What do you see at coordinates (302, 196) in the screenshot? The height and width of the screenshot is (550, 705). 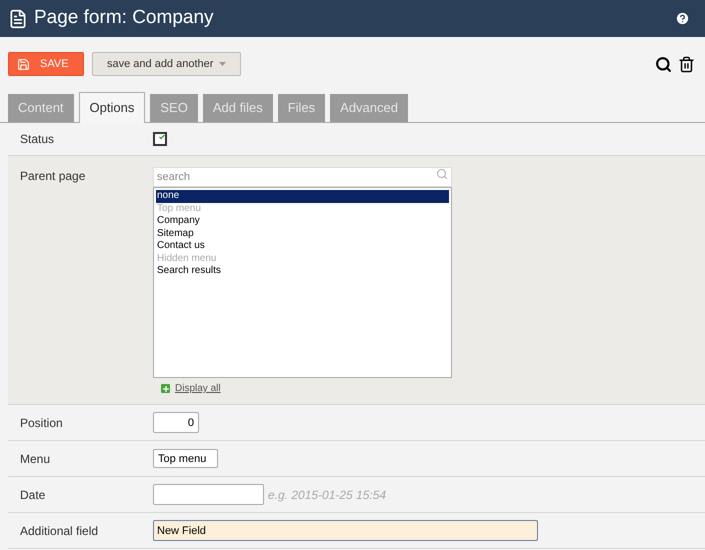 I see `list-option: none` at bounding box center [302, 196].